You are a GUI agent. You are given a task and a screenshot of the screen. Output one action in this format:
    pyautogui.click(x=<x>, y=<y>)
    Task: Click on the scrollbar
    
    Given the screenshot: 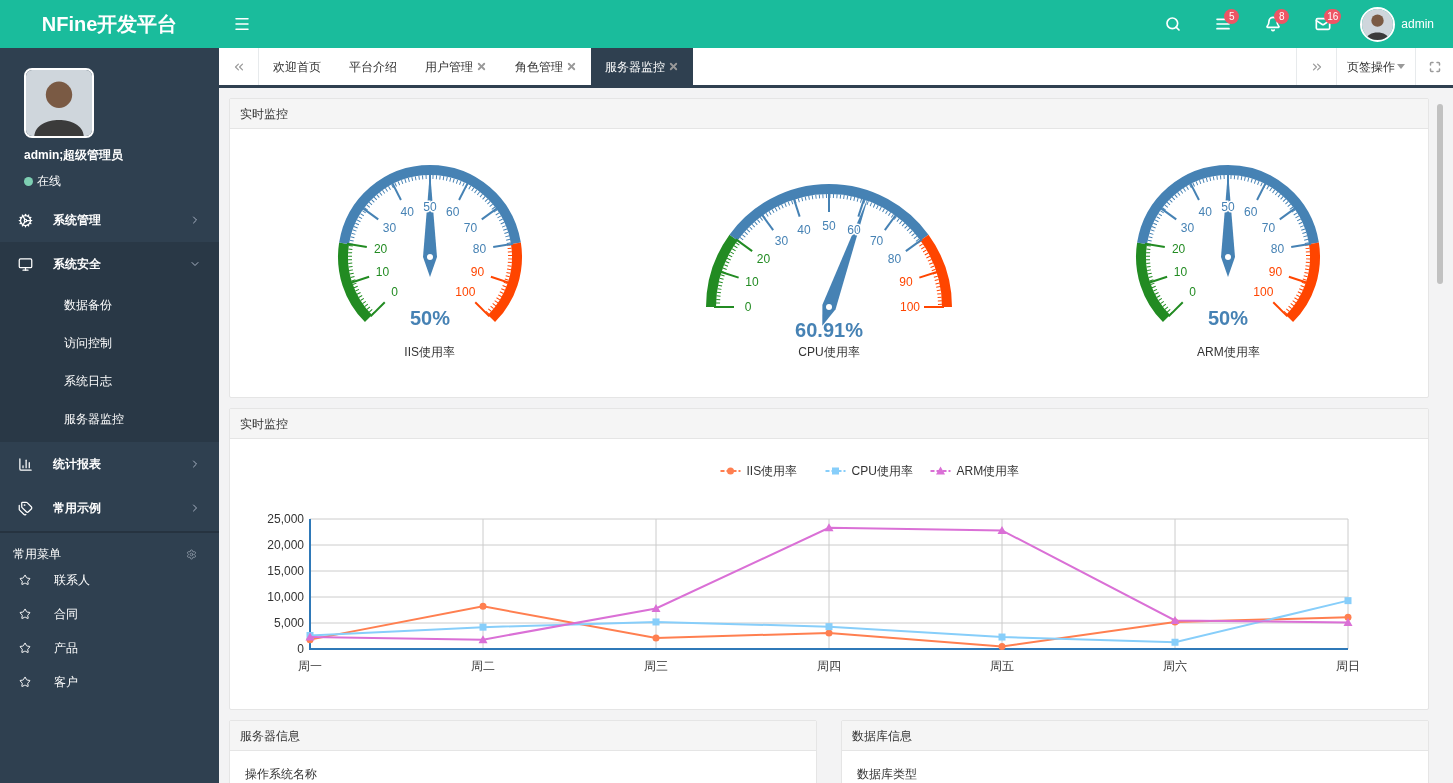 What is the action you would take?
    pyautogui.click(x=1440, y=194)
    